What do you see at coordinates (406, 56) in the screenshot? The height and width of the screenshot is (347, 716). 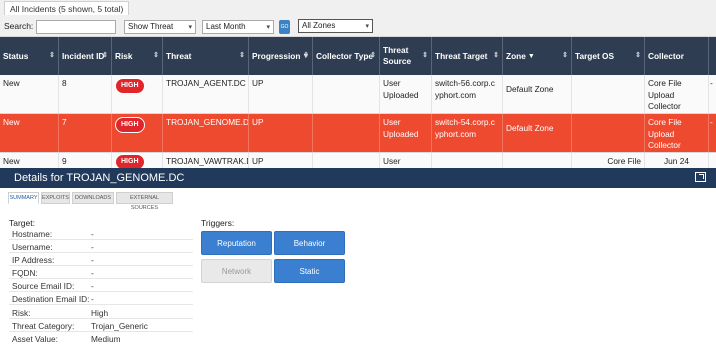 I see `col-threat-source: Threat Source ⇕` at bounding box center [406, 56].